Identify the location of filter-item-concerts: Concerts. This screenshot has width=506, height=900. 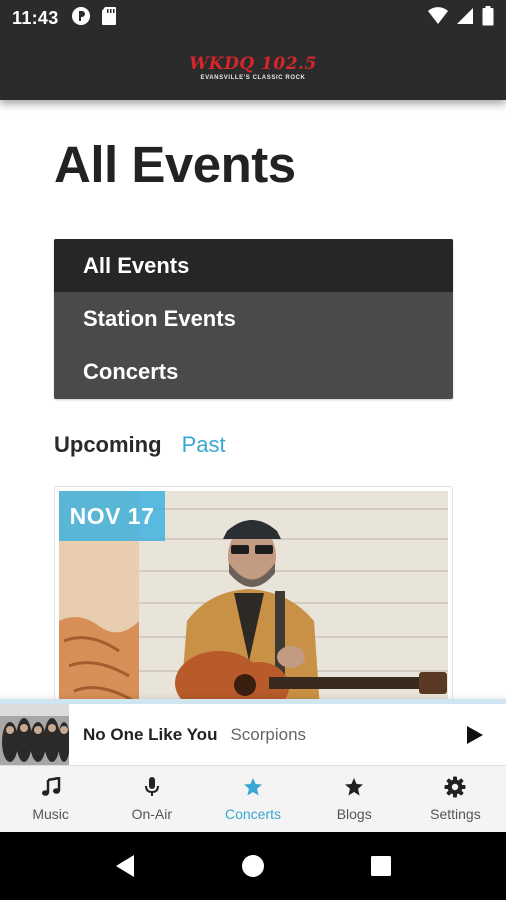
(253, 371).